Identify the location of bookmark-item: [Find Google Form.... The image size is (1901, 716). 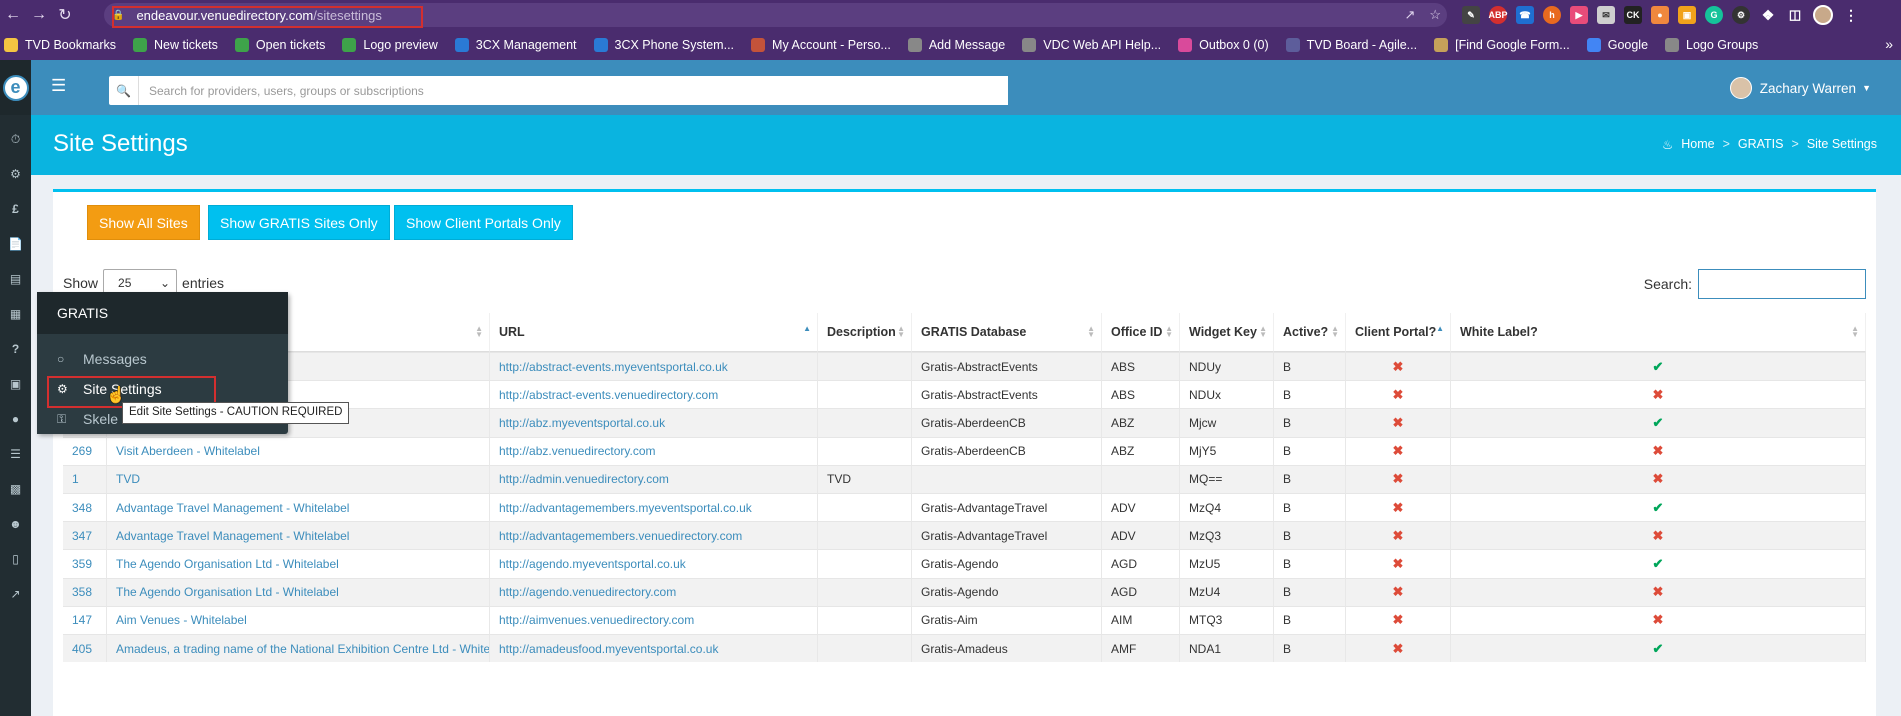
(1502, 45).